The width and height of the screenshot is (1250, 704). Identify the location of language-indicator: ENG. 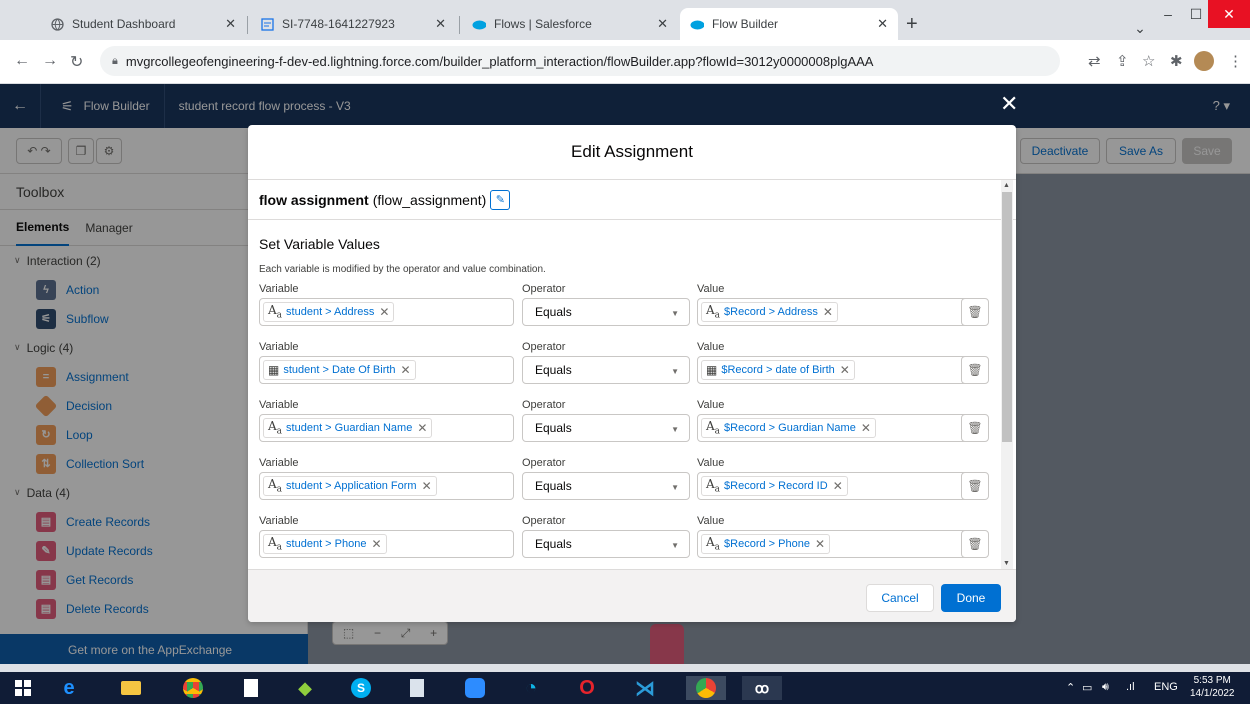
(1166, 687).